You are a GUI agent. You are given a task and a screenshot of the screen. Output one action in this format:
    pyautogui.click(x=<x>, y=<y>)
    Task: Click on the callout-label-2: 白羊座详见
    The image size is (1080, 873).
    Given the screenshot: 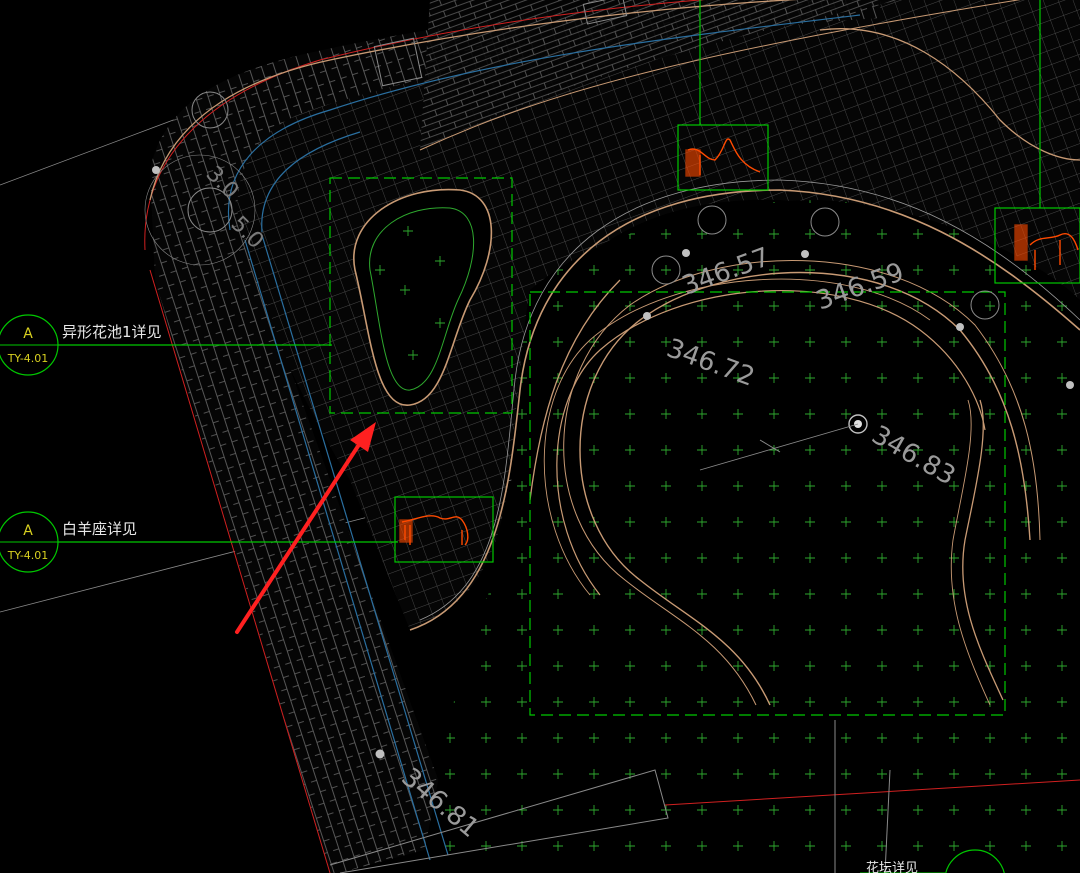 What is the action you would take?
    pyautogui.click(x=99, y=529)
    